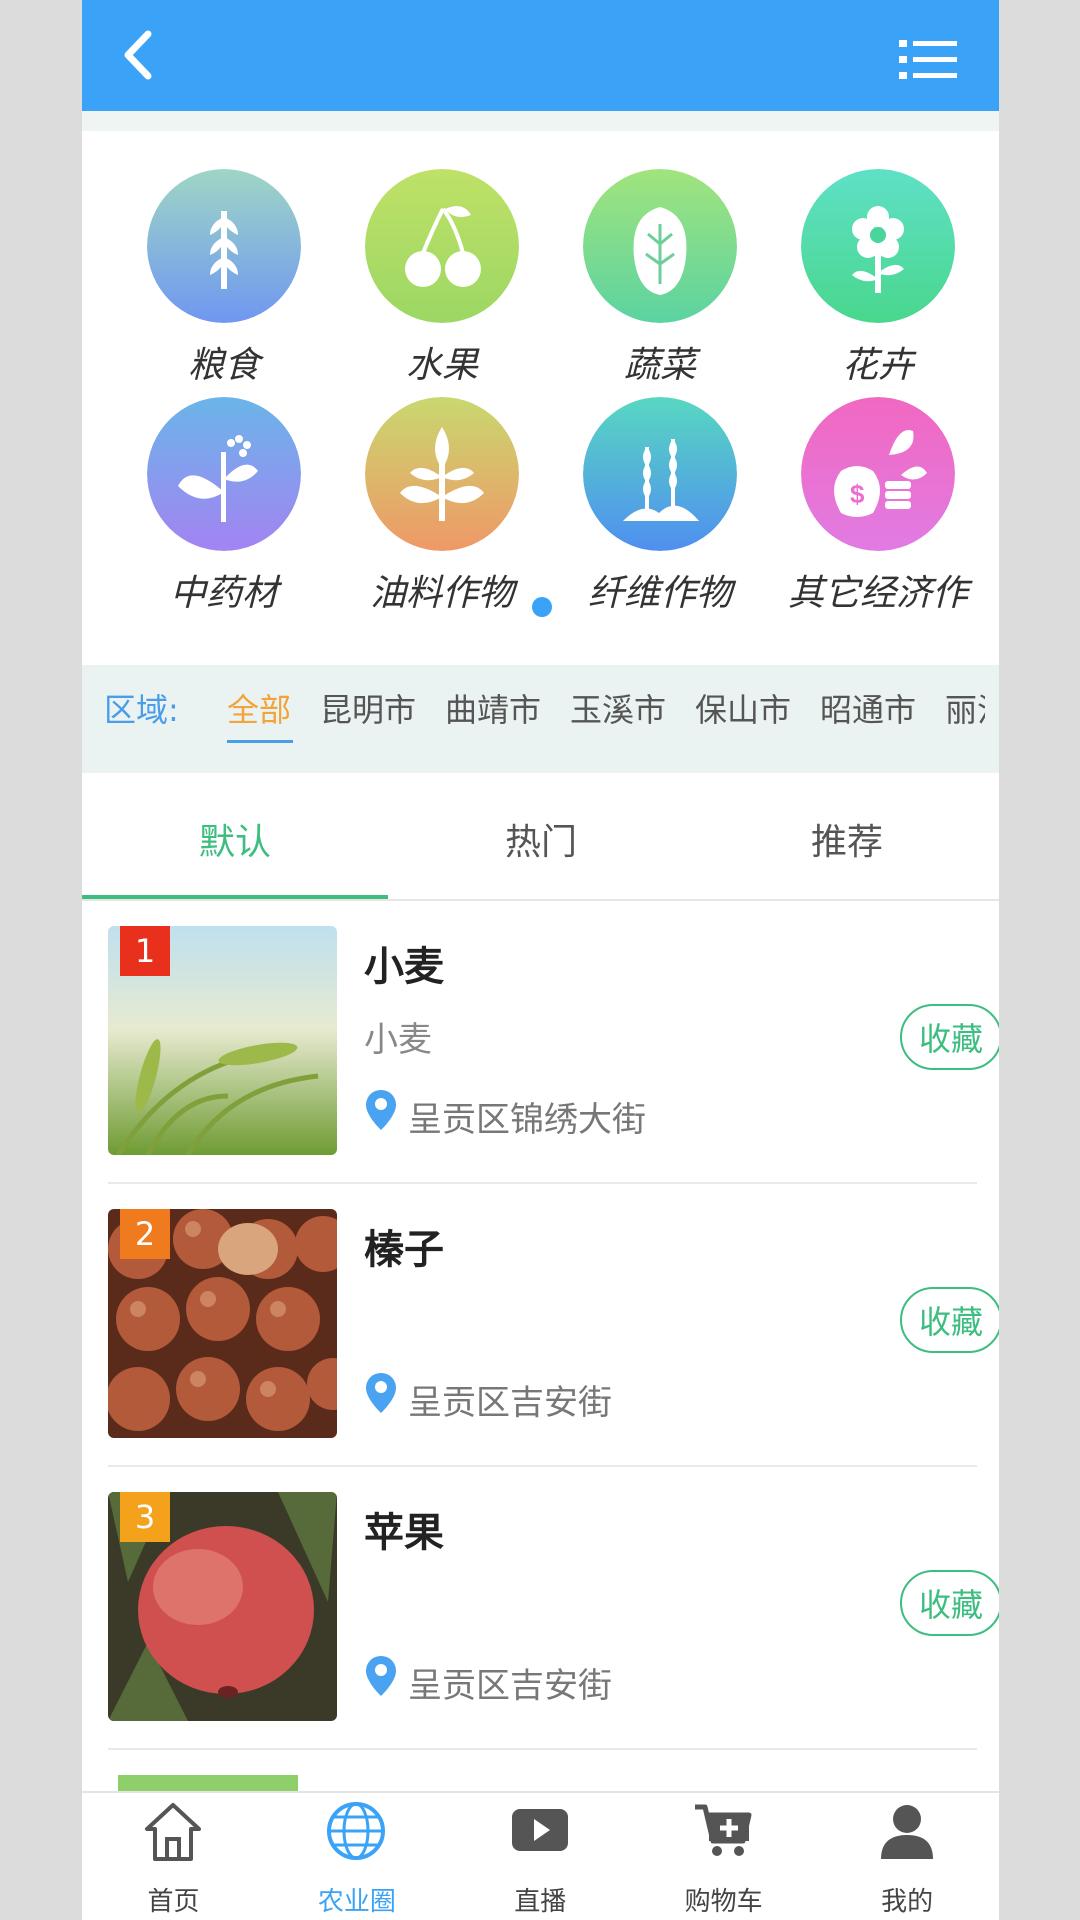 This screenshot has width=1080, height=1920. I want to click on nav-globe: 农业圈, so click(356, 1860).